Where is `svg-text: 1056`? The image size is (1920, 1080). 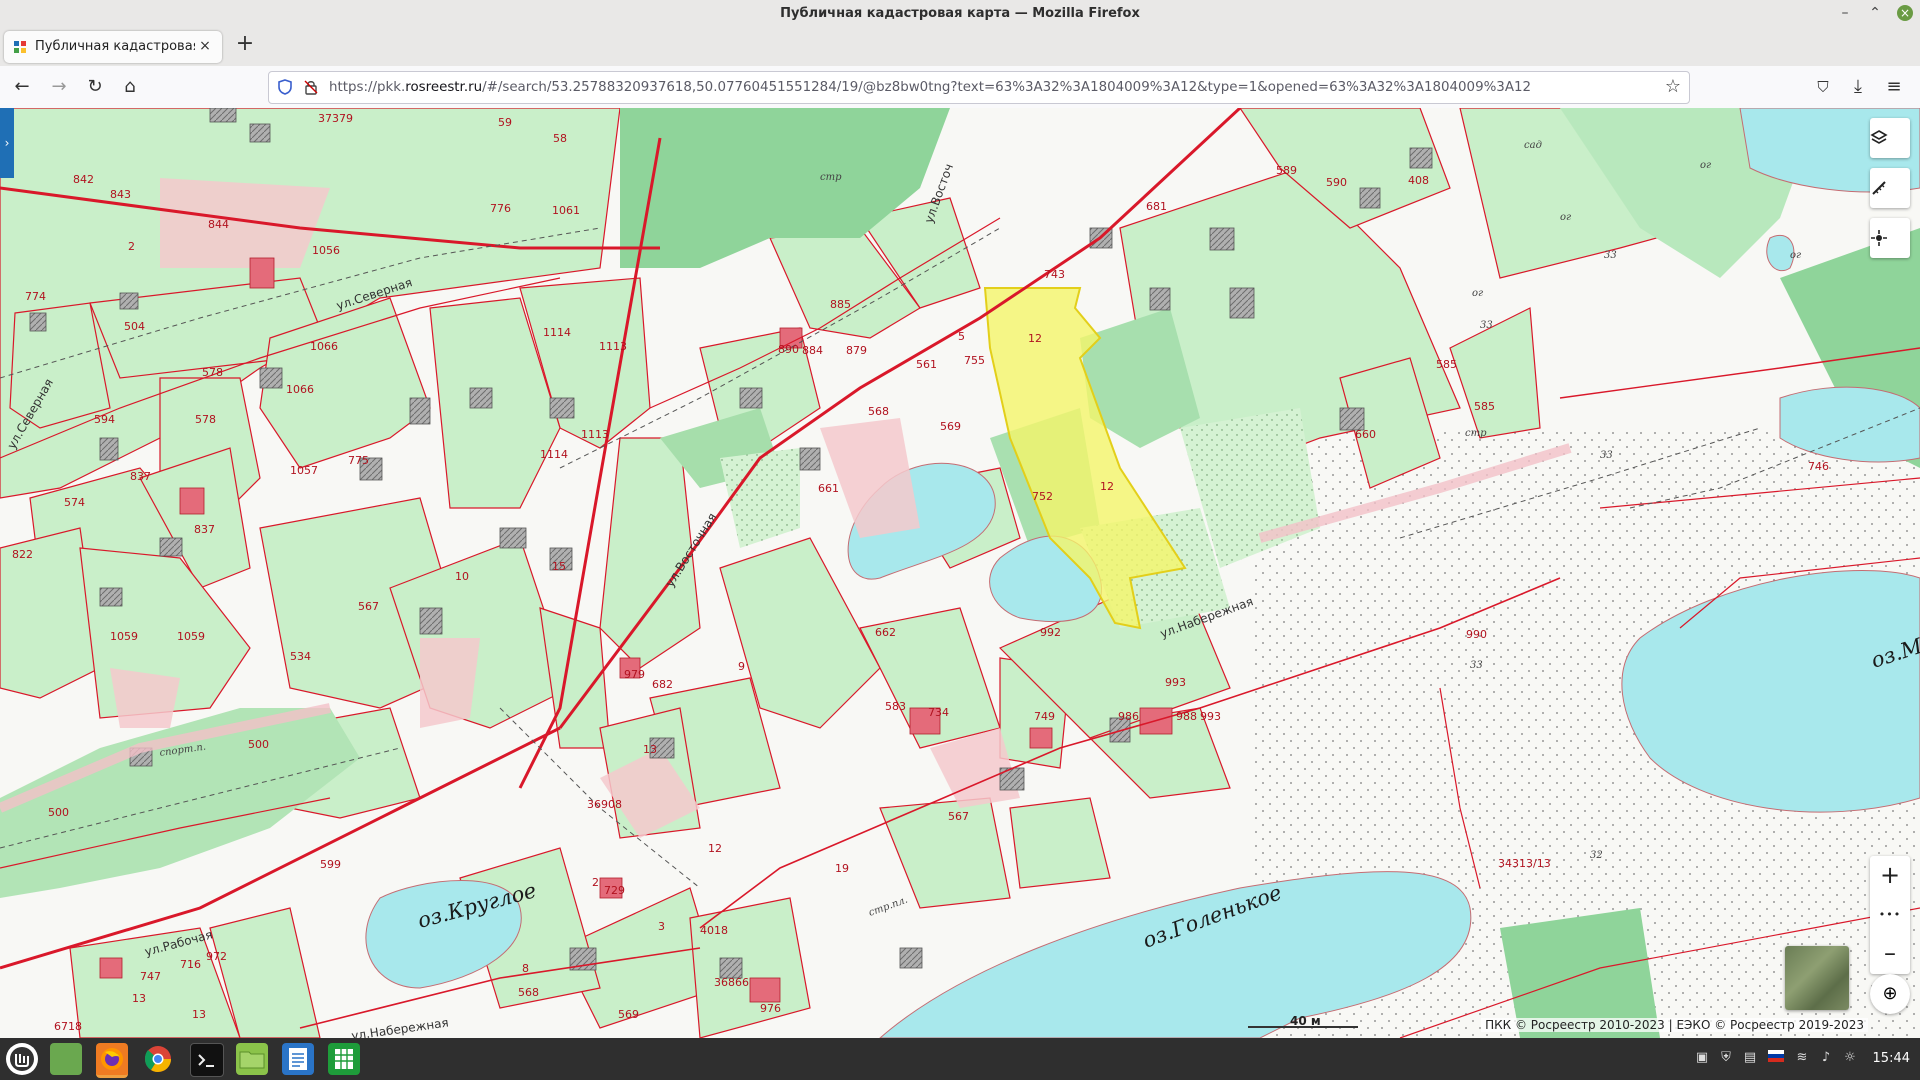
svg-text: 1056 is located at coordinates (326, 250).